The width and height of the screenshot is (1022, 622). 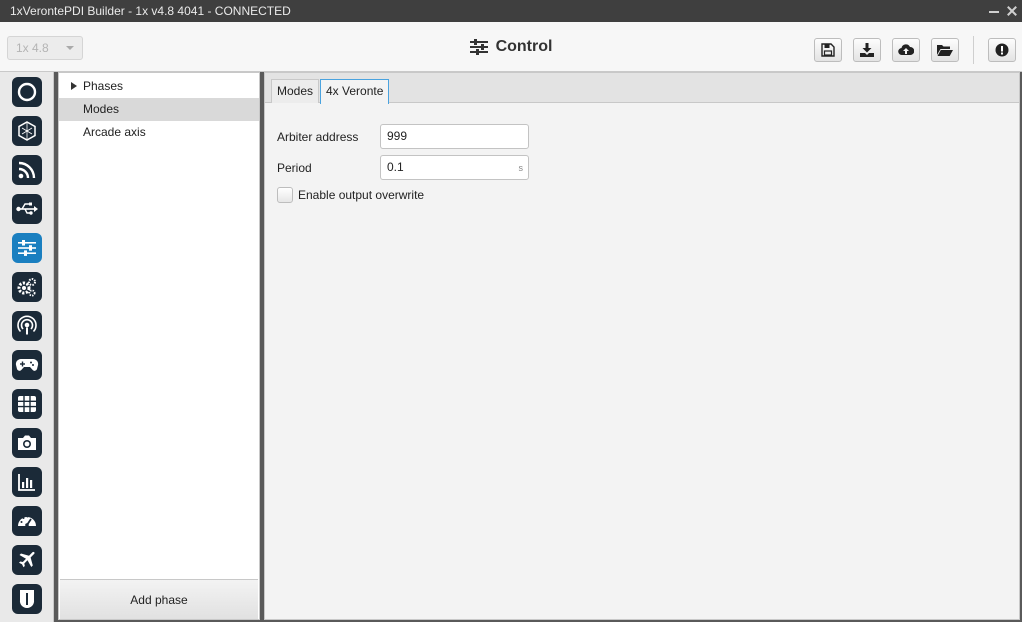 What do you see at coordinates (1003, 11) in the screenshot?
I see `window-controls` at bounding box center [1003, 11].